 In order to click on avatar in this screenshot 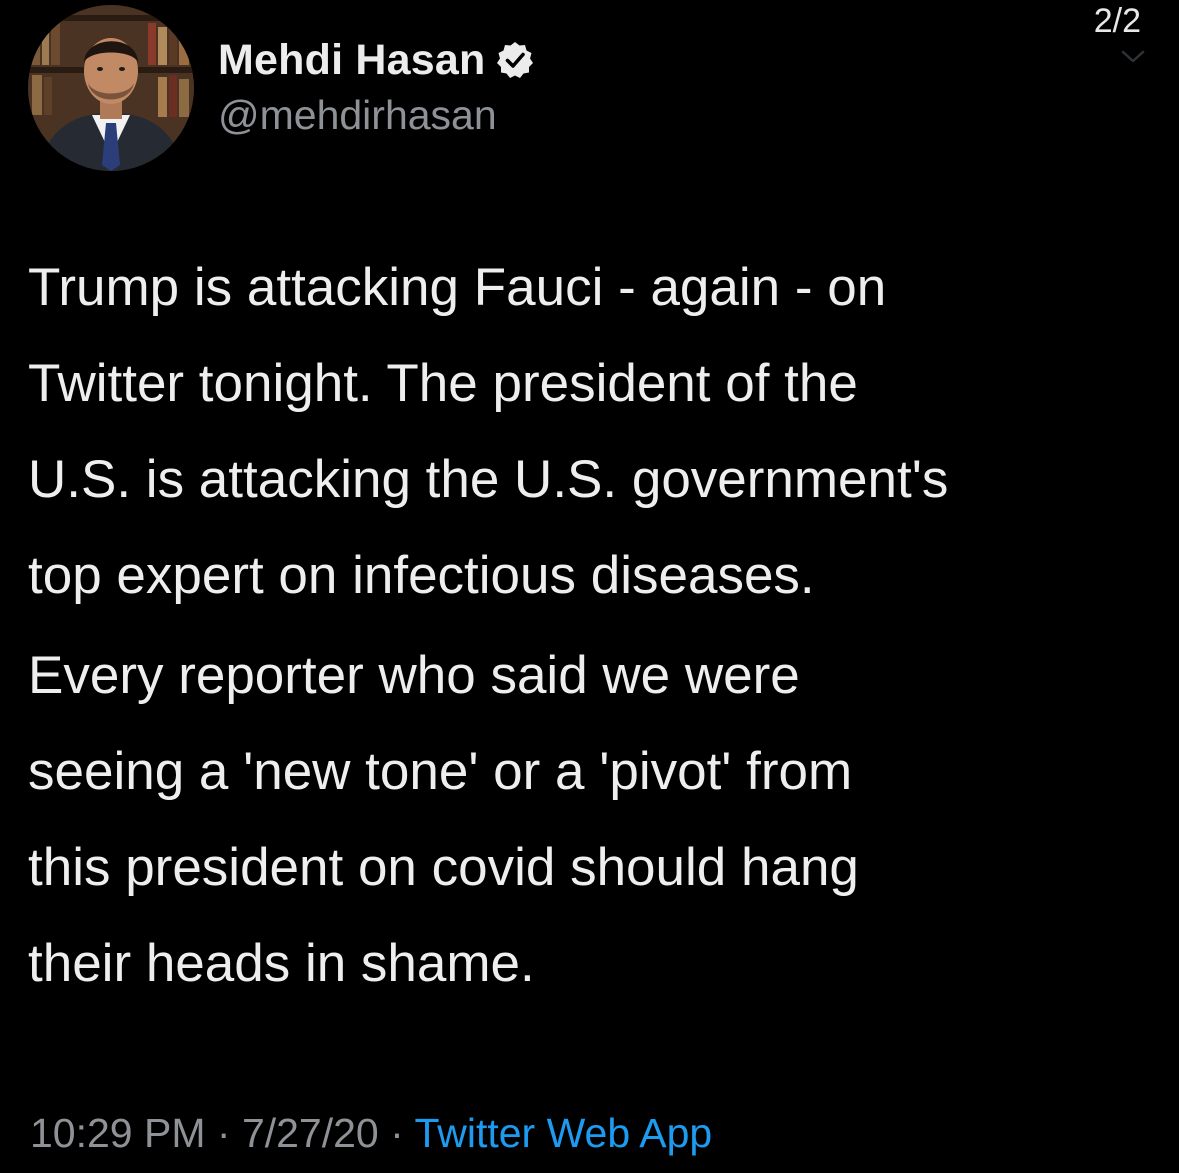, I will do `click(111, 88)`.